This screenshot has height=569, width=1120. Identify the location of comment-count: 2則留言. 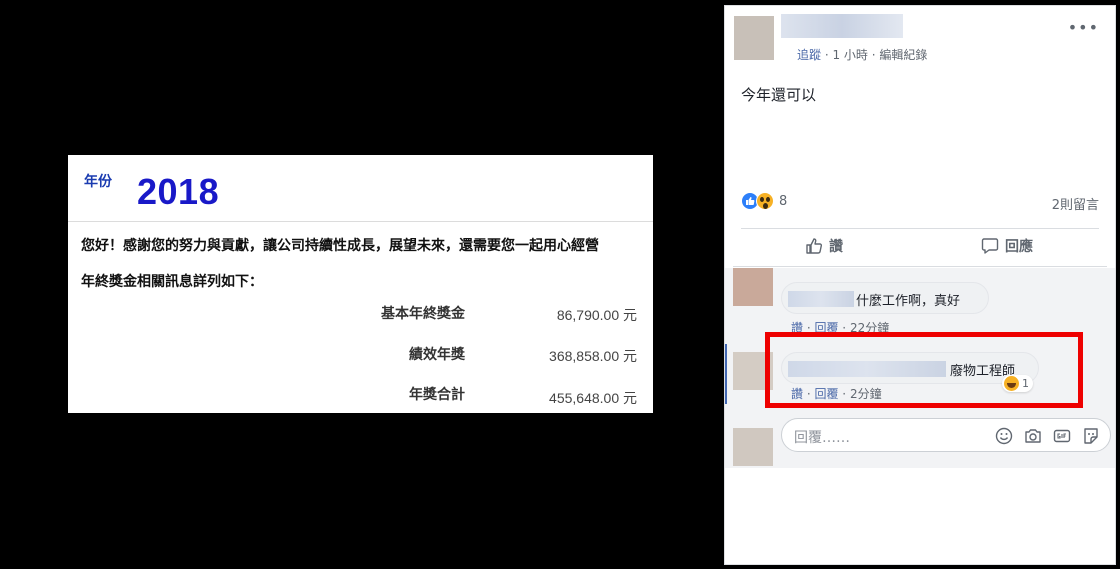
(1075, 203).